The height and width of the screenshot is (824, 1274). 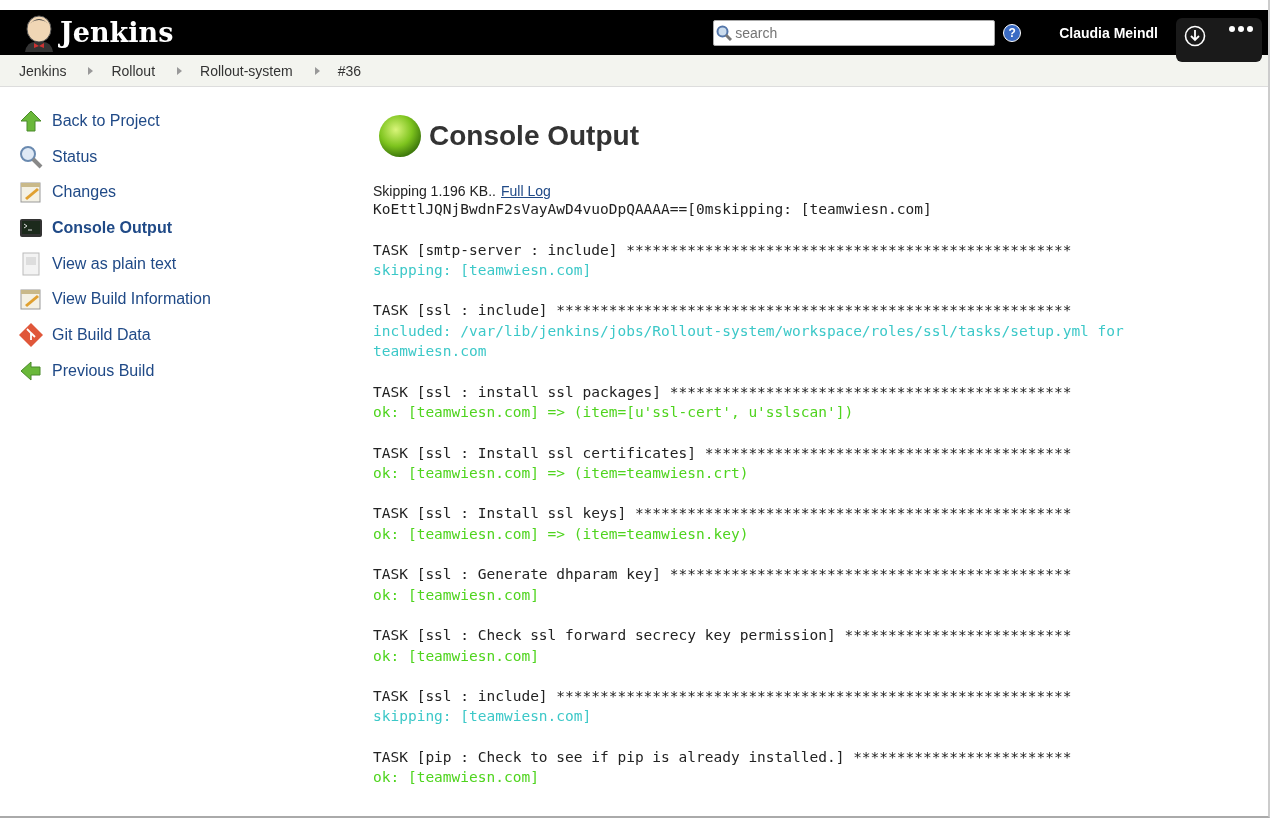 I want to click on help-button: ?, so click(x=1012, y=32).